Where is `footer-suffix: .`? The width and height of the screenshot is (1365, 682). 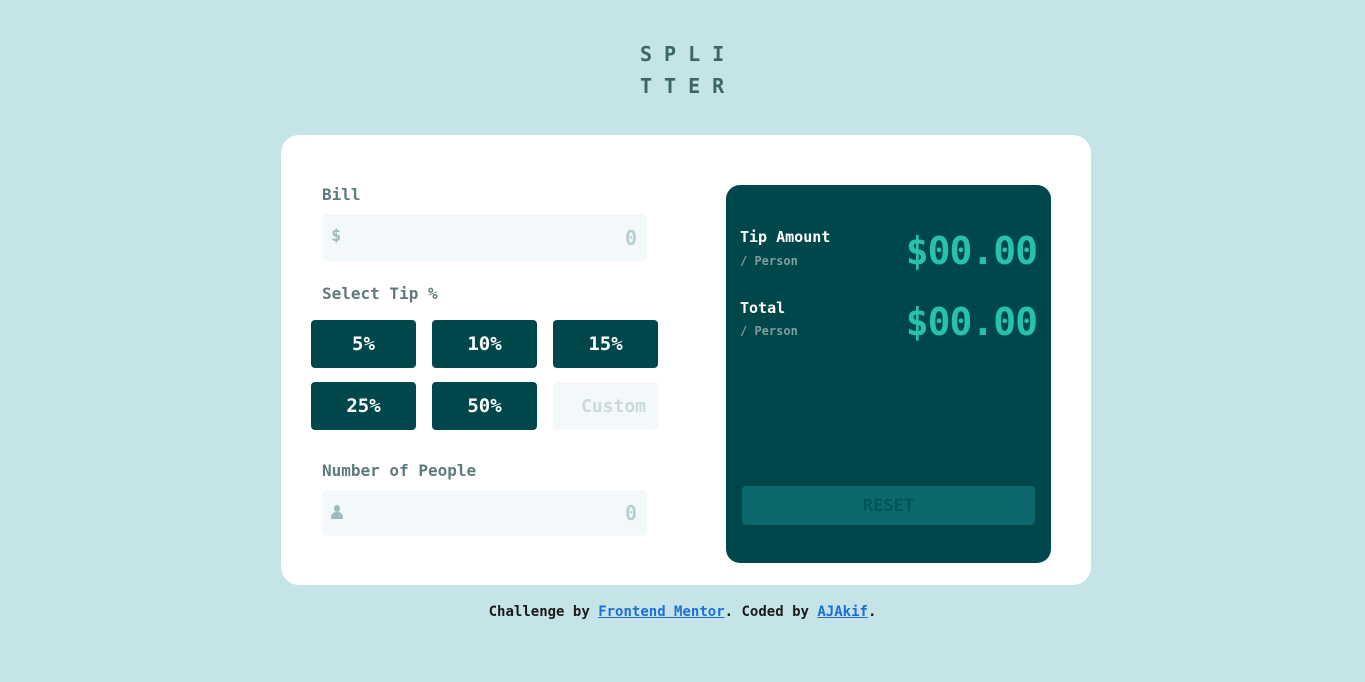 footer-suffix: . is located at coordinates (872, 612).